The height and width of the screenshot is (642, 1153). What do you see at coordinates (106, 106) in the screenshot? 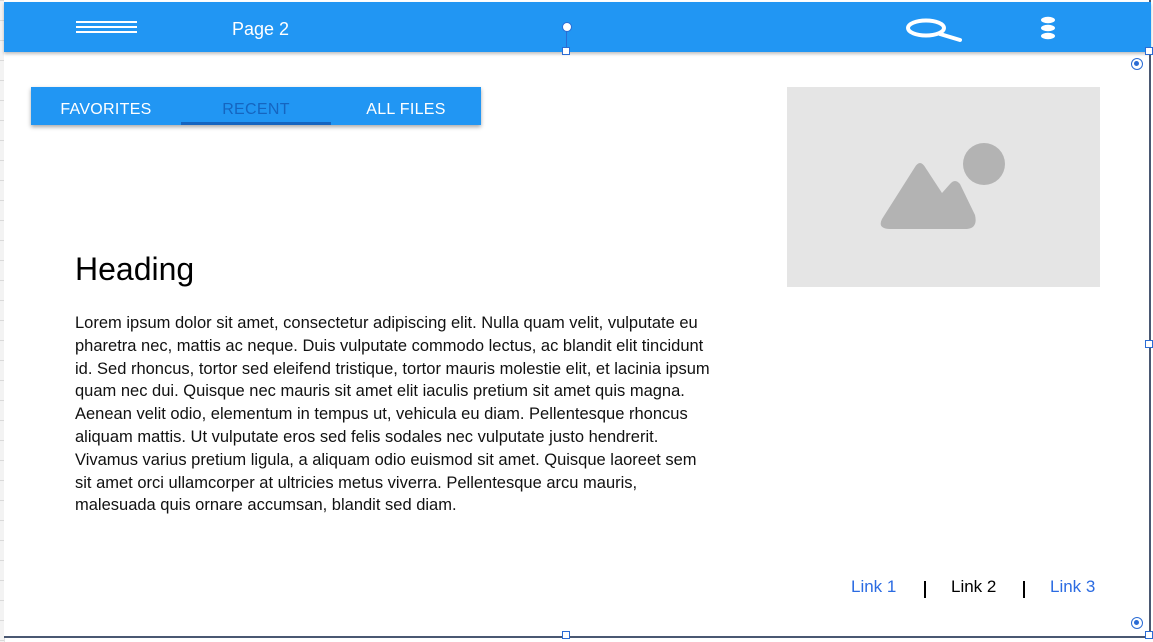
I see `tab-favorites: FAVORITES` at bounding box center [106, 106].